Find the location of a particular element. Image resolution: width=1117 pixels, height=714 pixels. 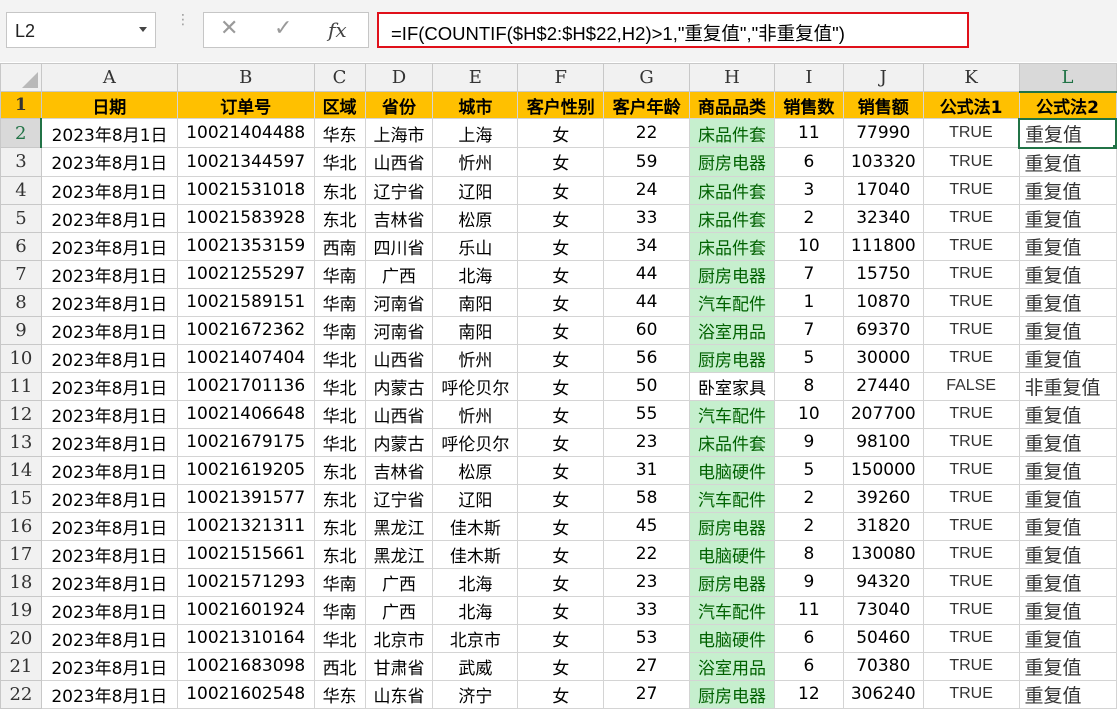

cell-j16: 31820 is located at coordinates (883, 526).